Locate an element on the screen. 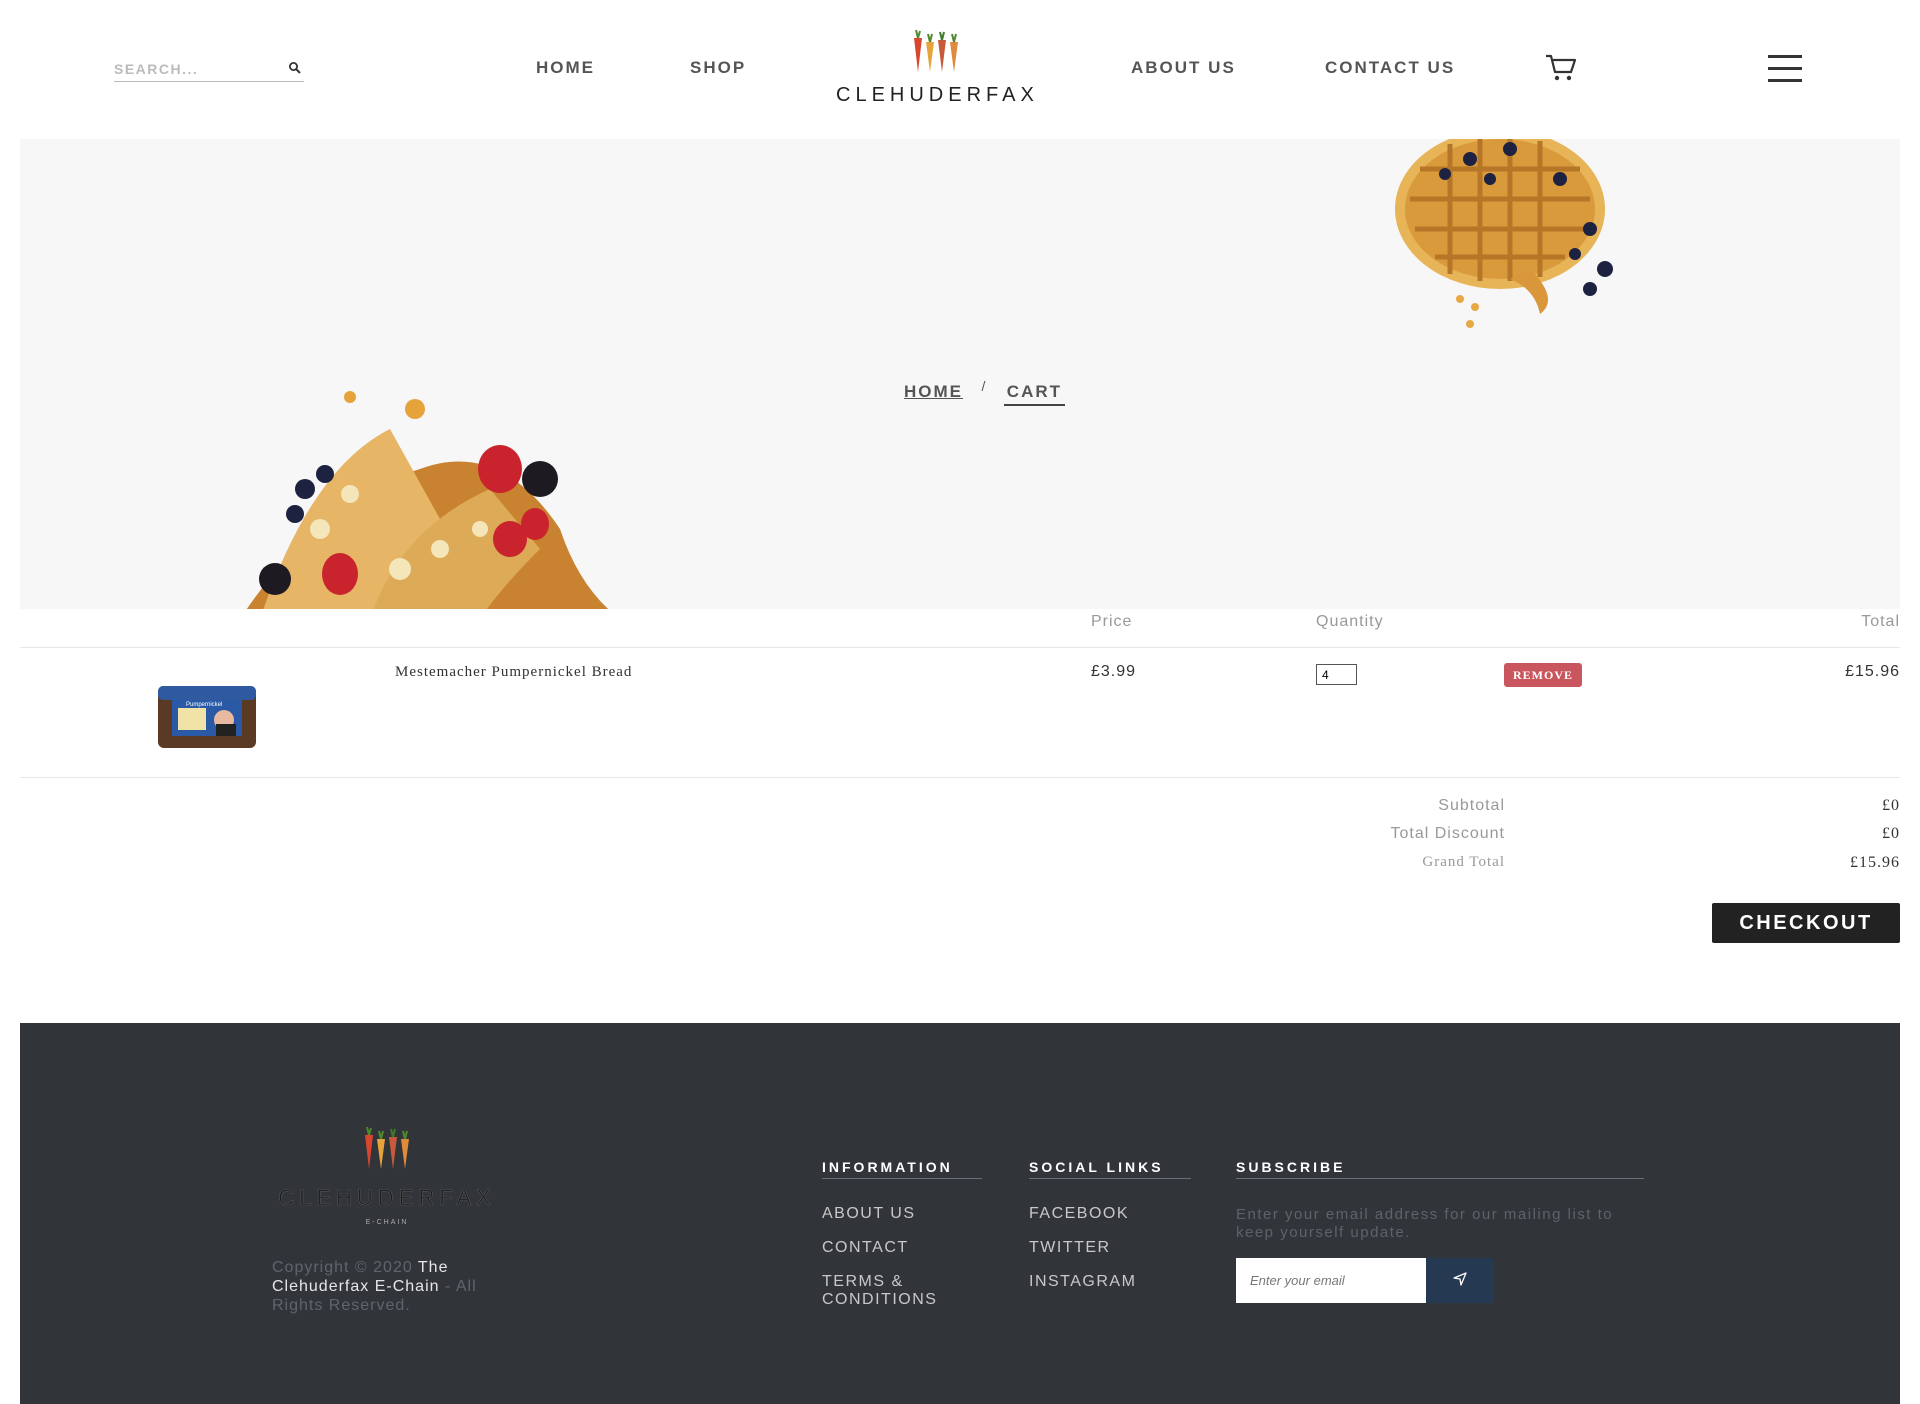 Image resolution: width=1920 pixels, height=1404 pixels. breadcrumb: HOME / CART is located at coordinates (985, 392).